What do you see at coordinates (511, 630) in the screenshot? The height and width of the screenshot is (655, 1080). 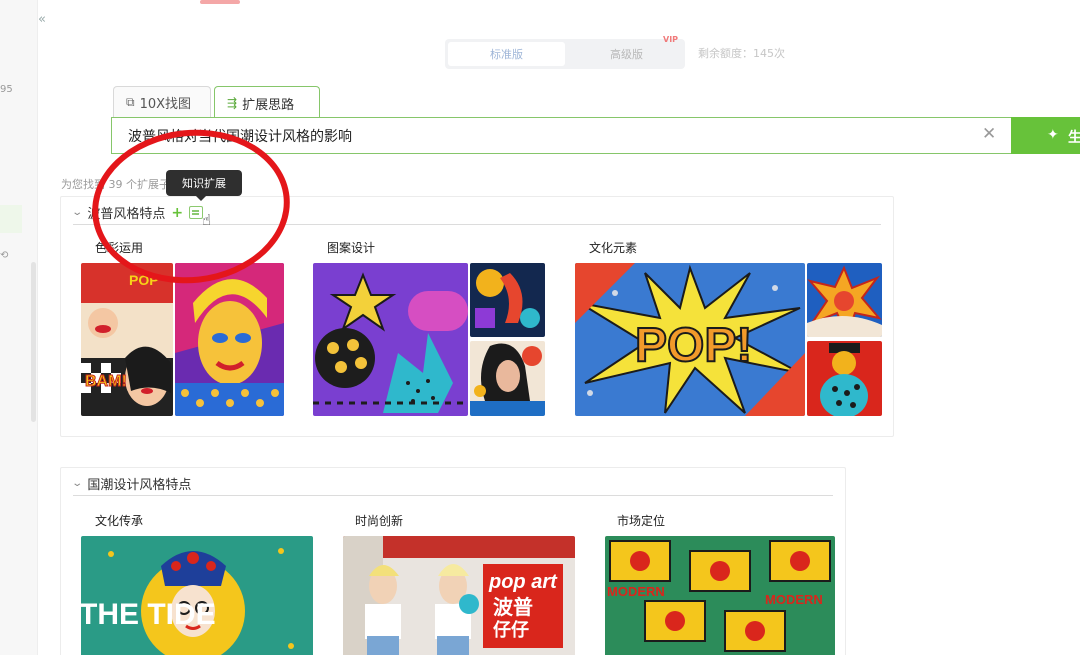 I see `wuzai-text: 仔仔` at bounding box center [511, 630].